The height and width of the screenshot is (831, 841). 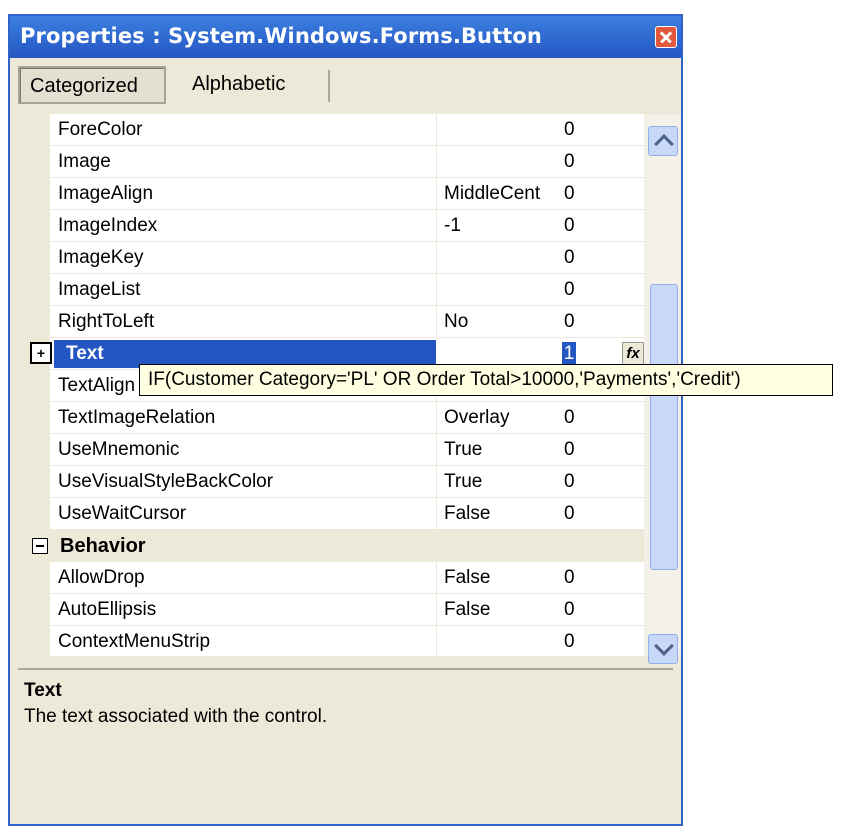 What do you see at coordinates (331, 226) in the screenshot?
I see `property-row-imageindex: ImageIndex -1 0` at bounding box center [331, 226].